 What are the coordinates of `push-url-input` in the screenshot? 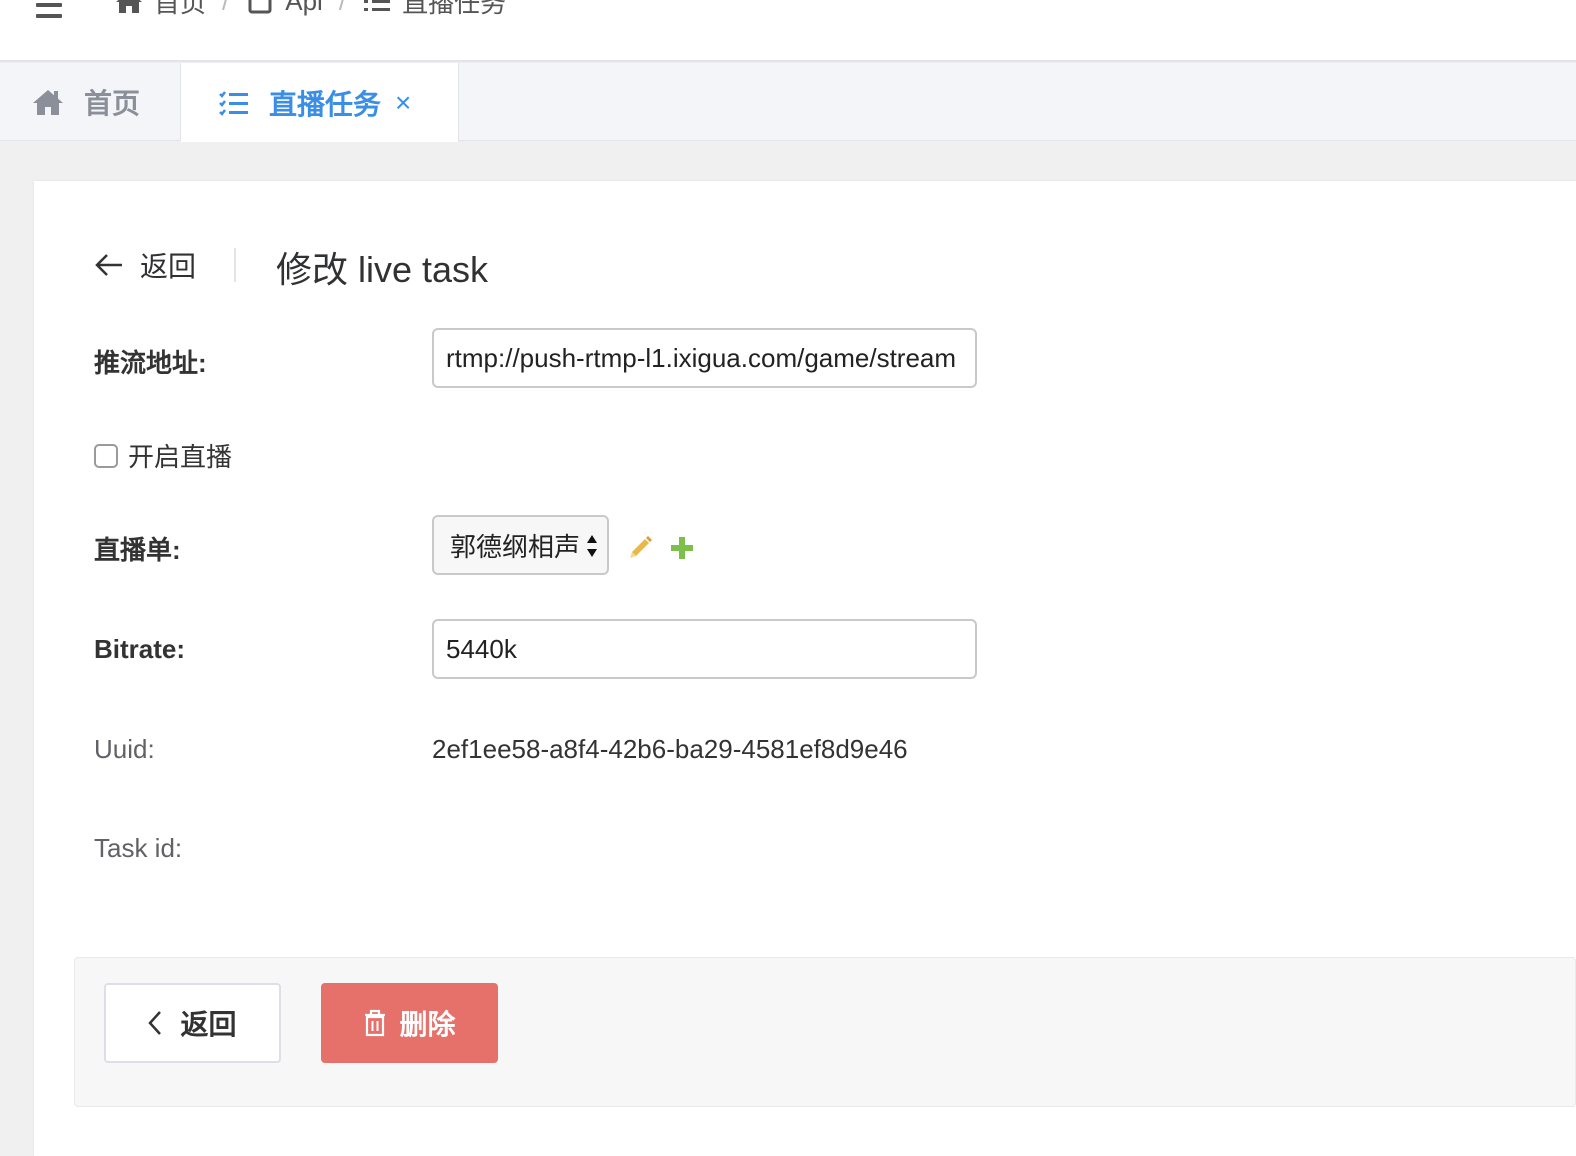 It's located at (704, 358).